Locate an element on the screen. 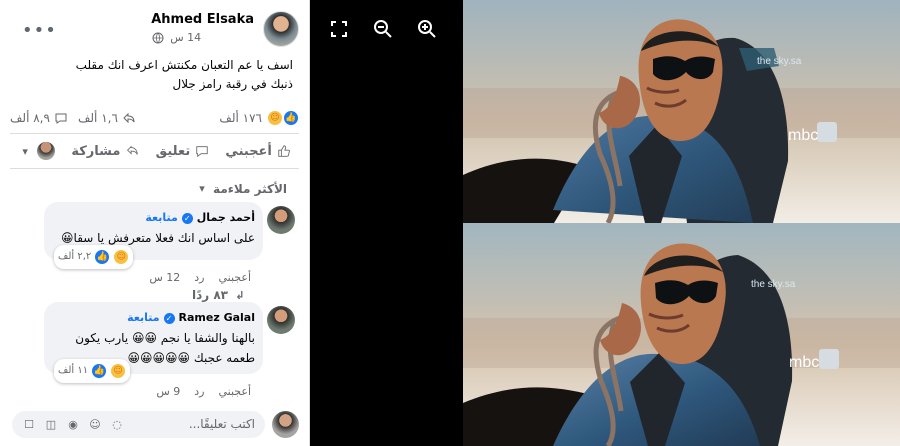 This screenshot has width=900, height=446. zoom-in-icon is located at coordinates (427, 29).